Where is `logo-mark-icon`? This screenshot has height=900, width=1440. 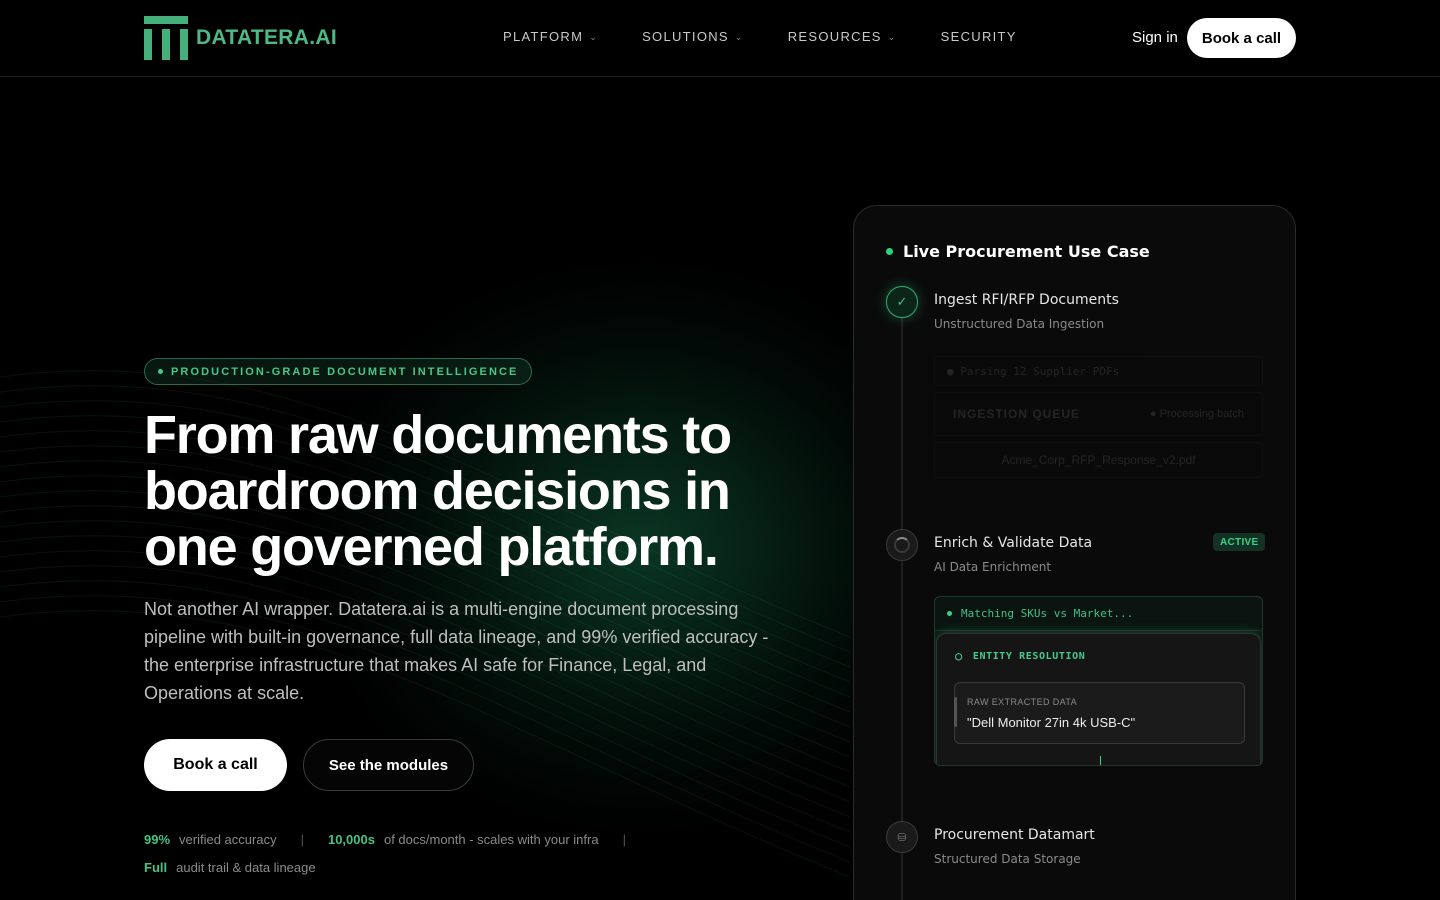 logo-mark-icon is located at coordinates (166, 38).